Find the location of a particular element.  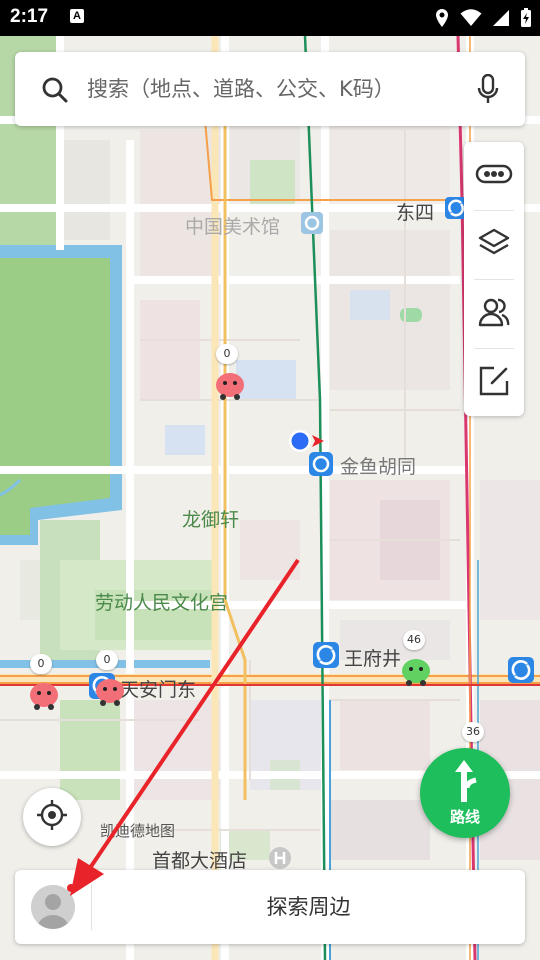

traffic-layer-button is located at coordinates (494, 176).